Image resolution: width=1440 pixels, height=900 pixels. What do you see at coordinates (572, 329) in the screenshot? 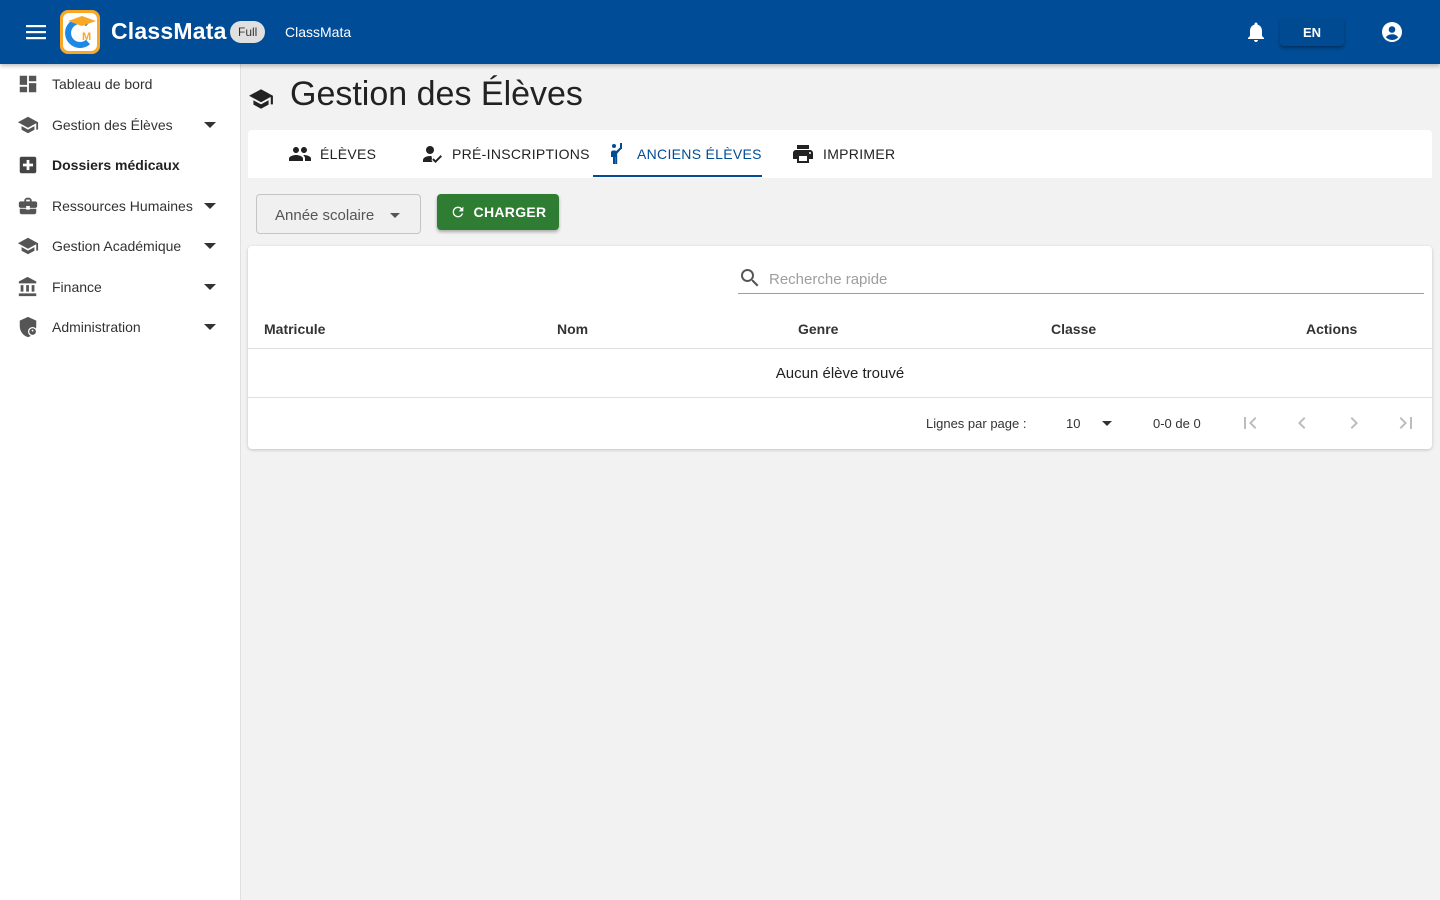
I see `column-header-nom: Nom` at bounding box center [572, 329].